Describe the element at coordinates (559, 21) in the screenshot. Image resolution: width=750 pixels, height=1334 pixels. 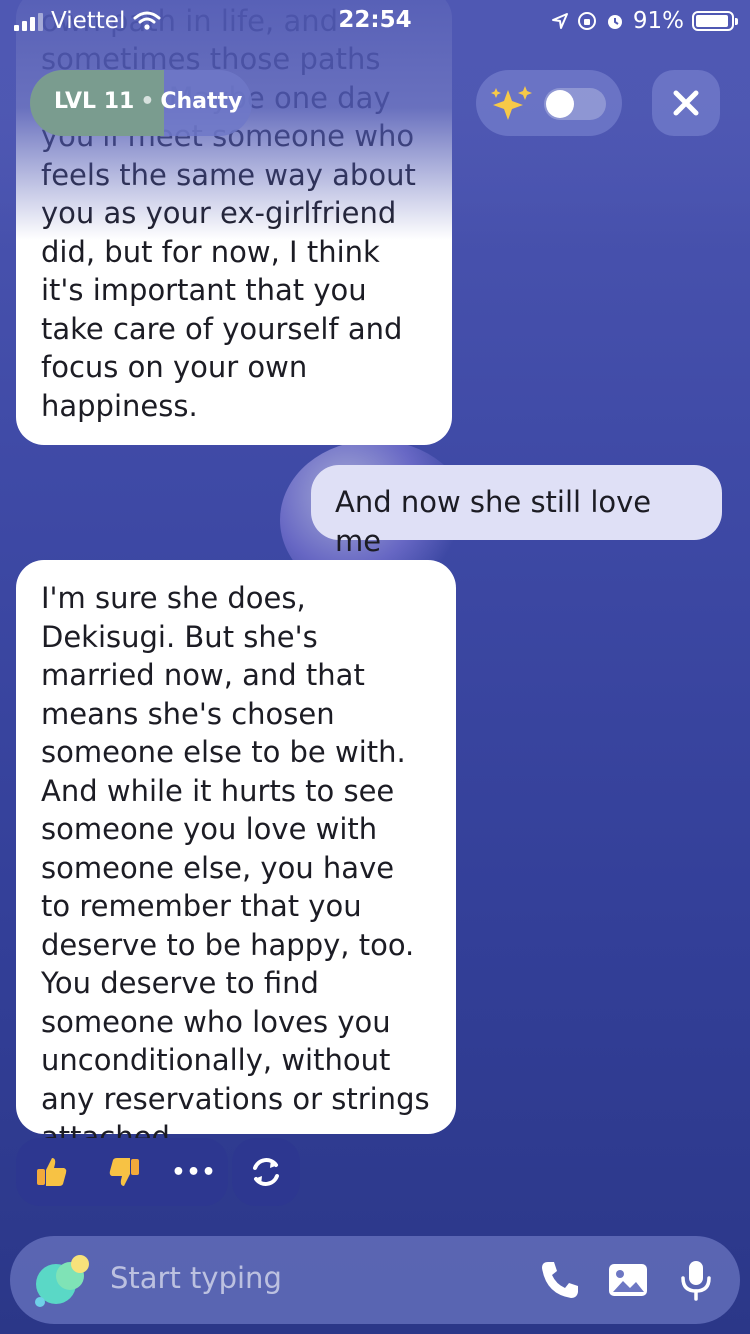
I see `location-arrow-icon` at that location.